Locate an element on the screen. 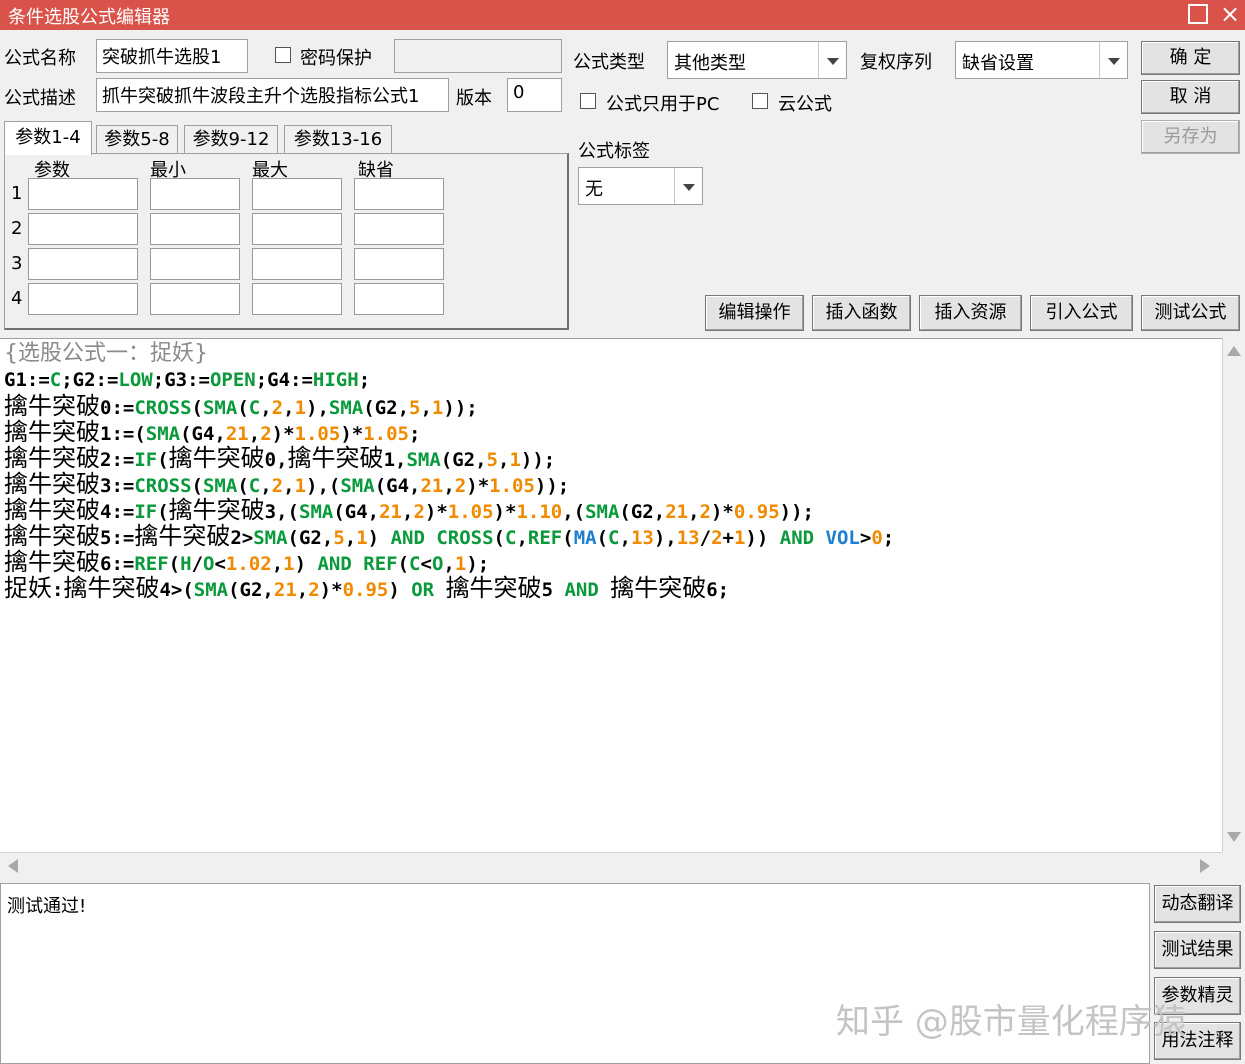  insert-resource-button: 插入资源 is located at coordinates (970, 313).